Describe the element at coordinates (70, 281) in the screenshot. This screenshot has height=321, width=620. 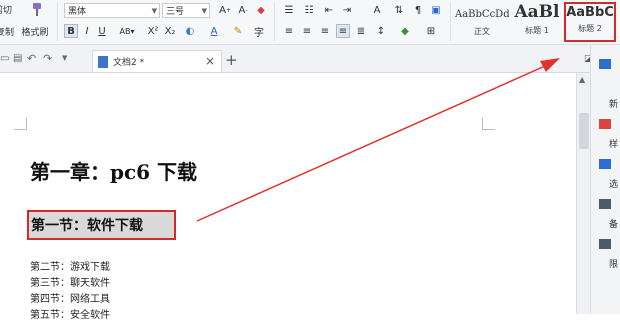
I see `body-line: 第三节：聊天软件` at that location.